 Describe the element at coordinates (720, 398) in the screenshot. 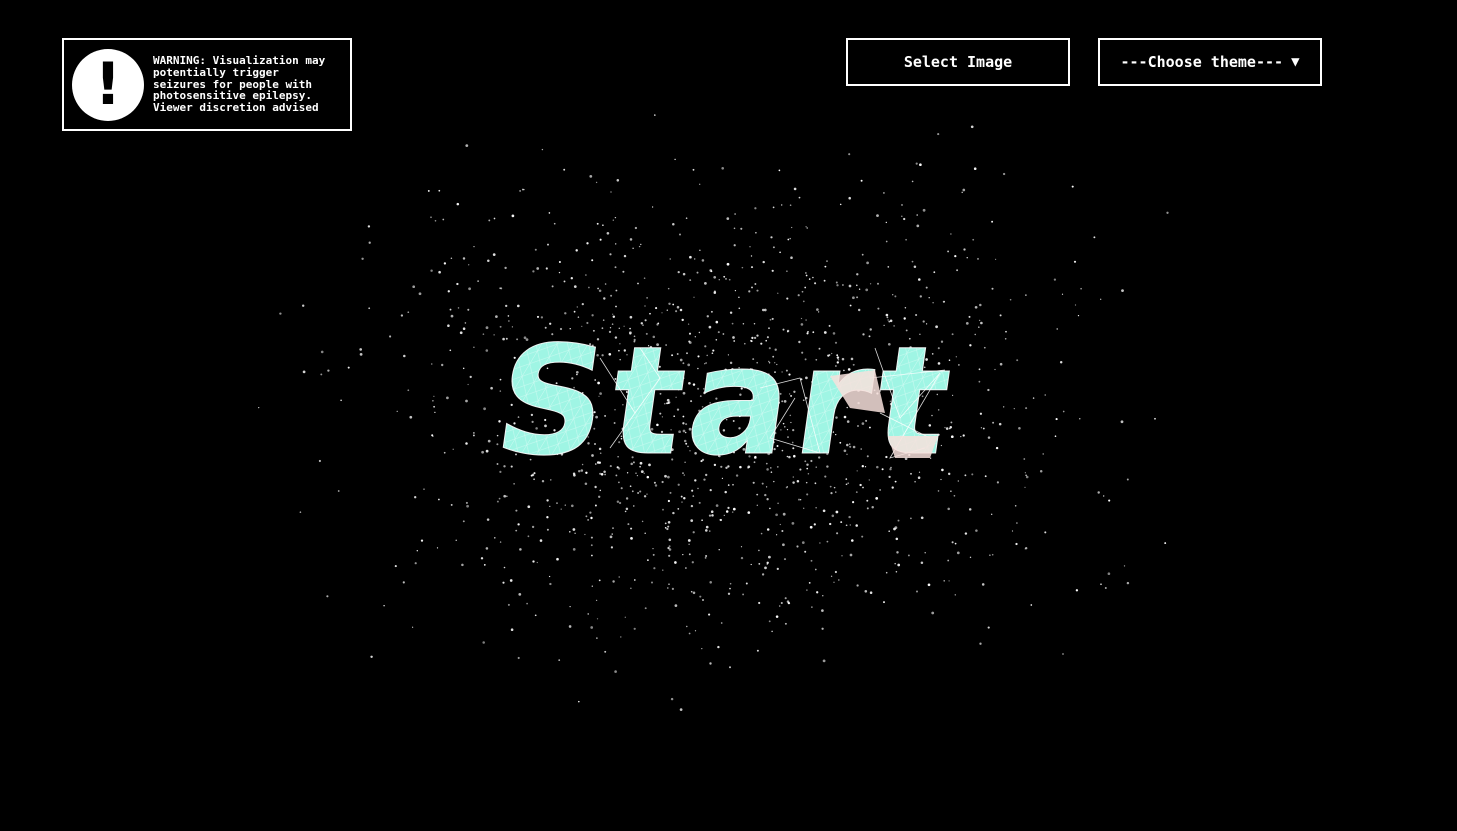

I see `start-mesh-text: Start Start` at that location.